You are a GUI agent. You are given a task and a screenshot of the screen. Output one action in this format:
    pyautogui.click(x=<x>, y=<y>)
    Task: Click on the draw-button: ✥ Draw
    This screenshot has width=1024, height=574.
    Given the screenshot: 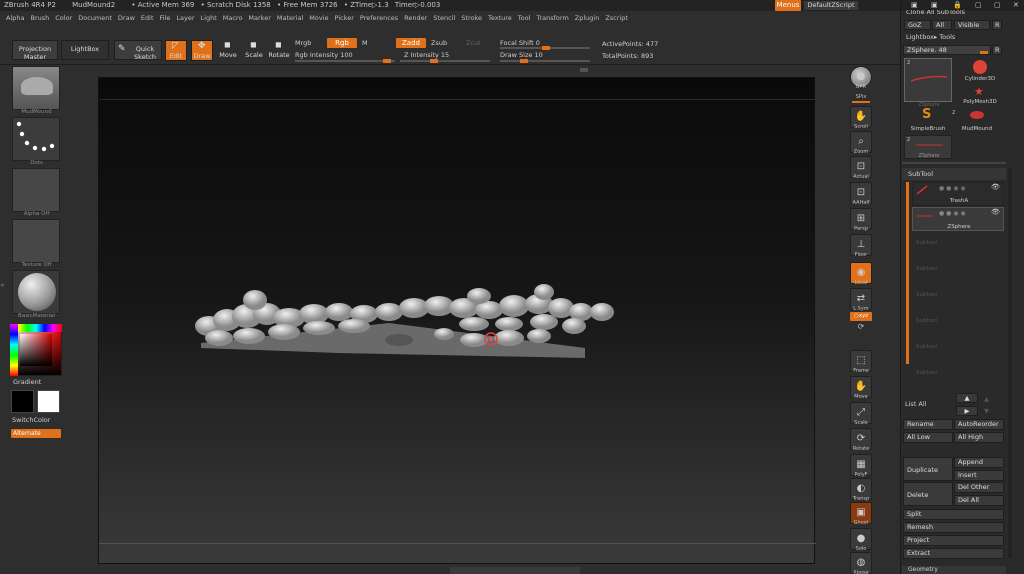 What is the action you would take?
    pyautogui.click(x=202, y=50)
    